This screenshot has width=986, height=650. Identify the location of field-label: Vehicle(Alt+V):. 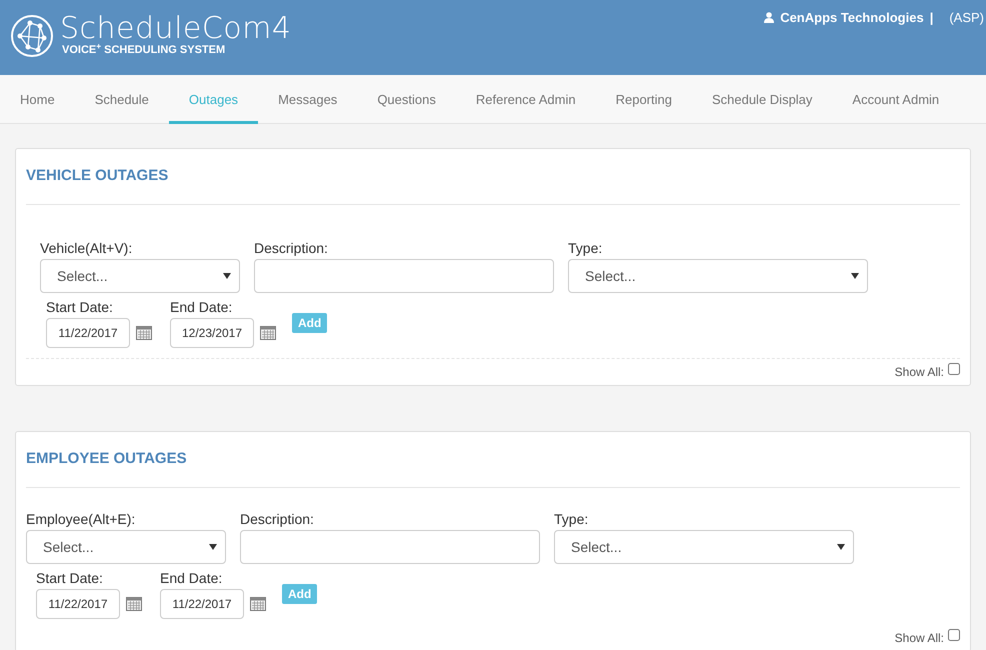
(87, 248).